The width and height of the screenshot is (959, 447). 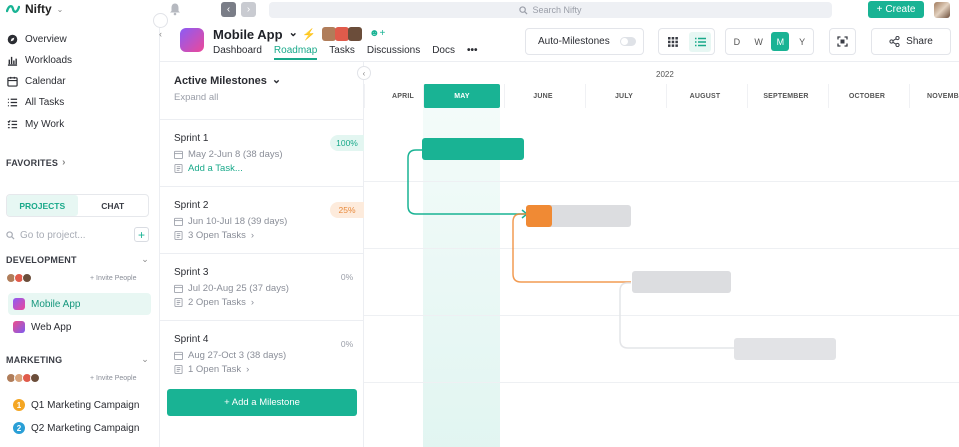 I want to click on add-milestone-button: + Add a Milestone, so click(x=262, y=402).